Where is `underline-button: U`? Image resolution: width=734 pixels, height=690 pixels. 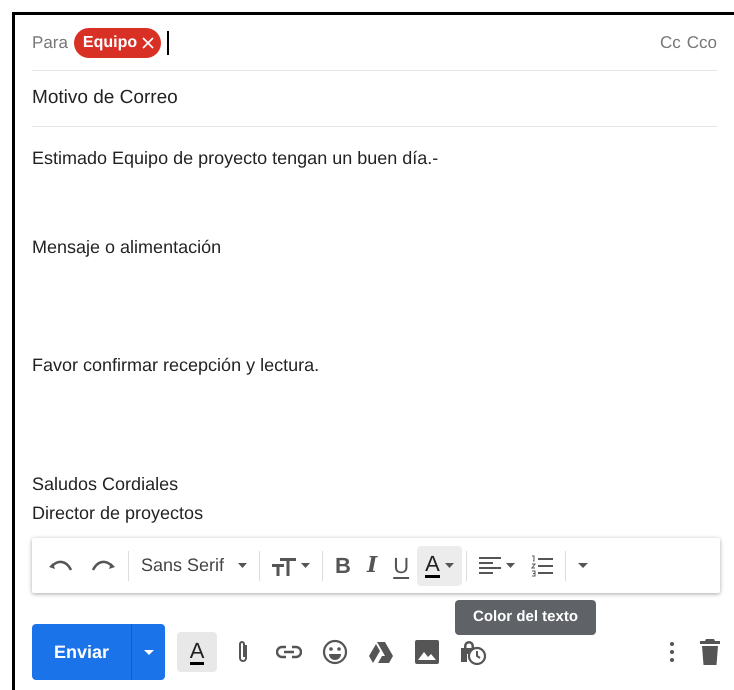
underline-button: U is located at coordinates (401, 566).